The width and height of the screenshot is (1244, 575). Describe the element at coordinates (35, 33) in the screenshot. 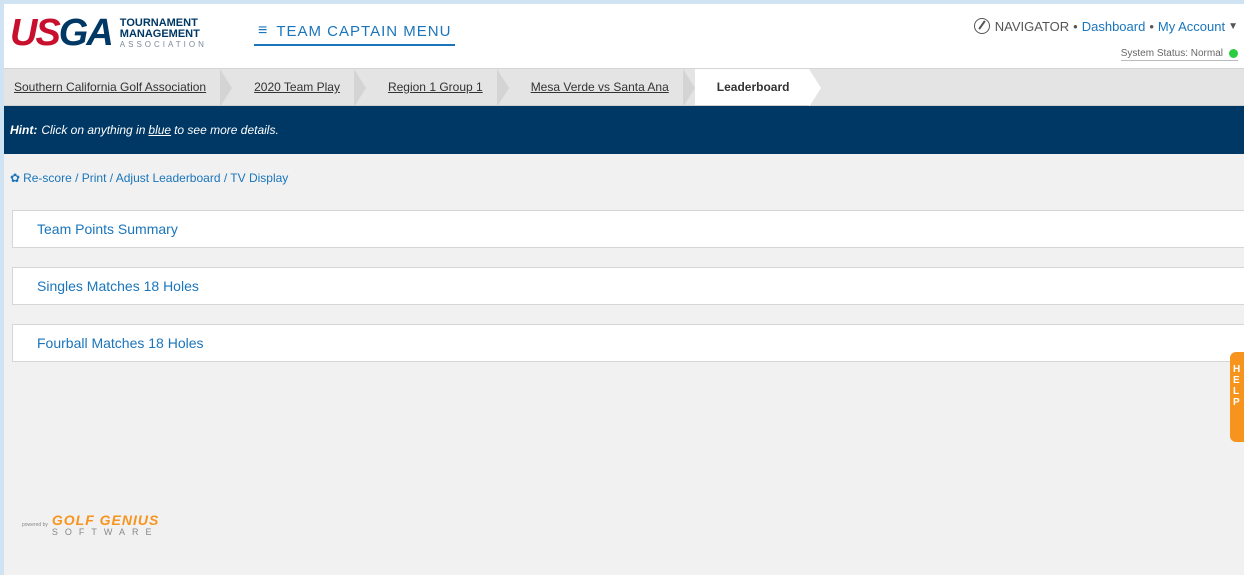

I see `logo-mark-us: US` at that location.